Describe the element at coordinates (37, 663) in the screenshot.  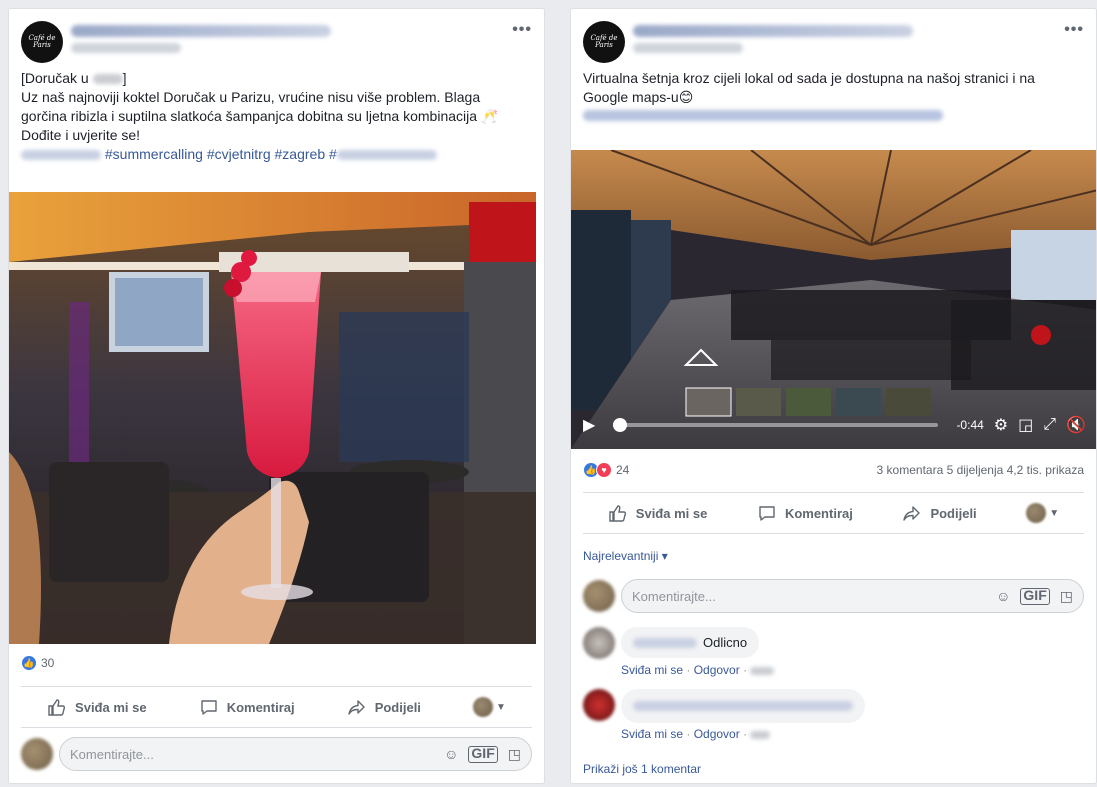
I see `reactions-summary: 👍 30` at that location.